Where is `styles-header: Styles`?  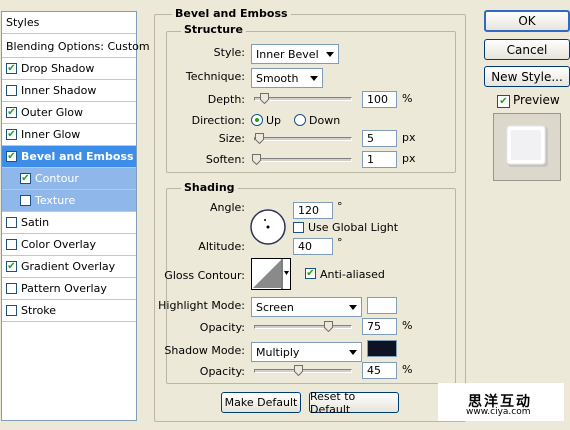 styles-header: Styles is located at coordinates (69, 23).